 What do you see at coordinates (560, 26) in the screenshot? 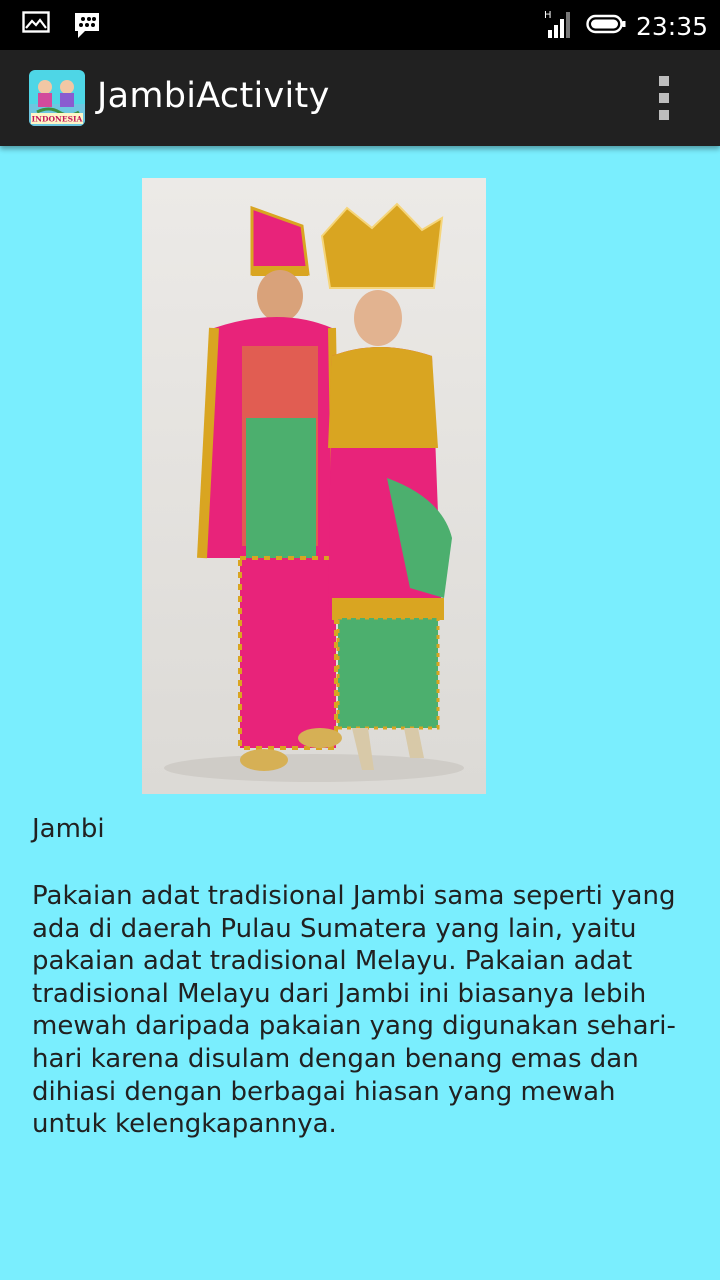
I see `signal-icon: H` at bounding box center [560, 26].